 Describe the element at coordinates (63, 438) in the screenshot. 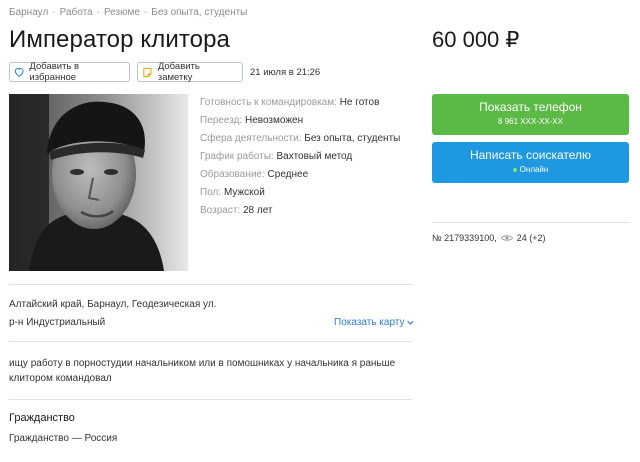

I see `citizenship-value: Гражданство — Россия` at that location.